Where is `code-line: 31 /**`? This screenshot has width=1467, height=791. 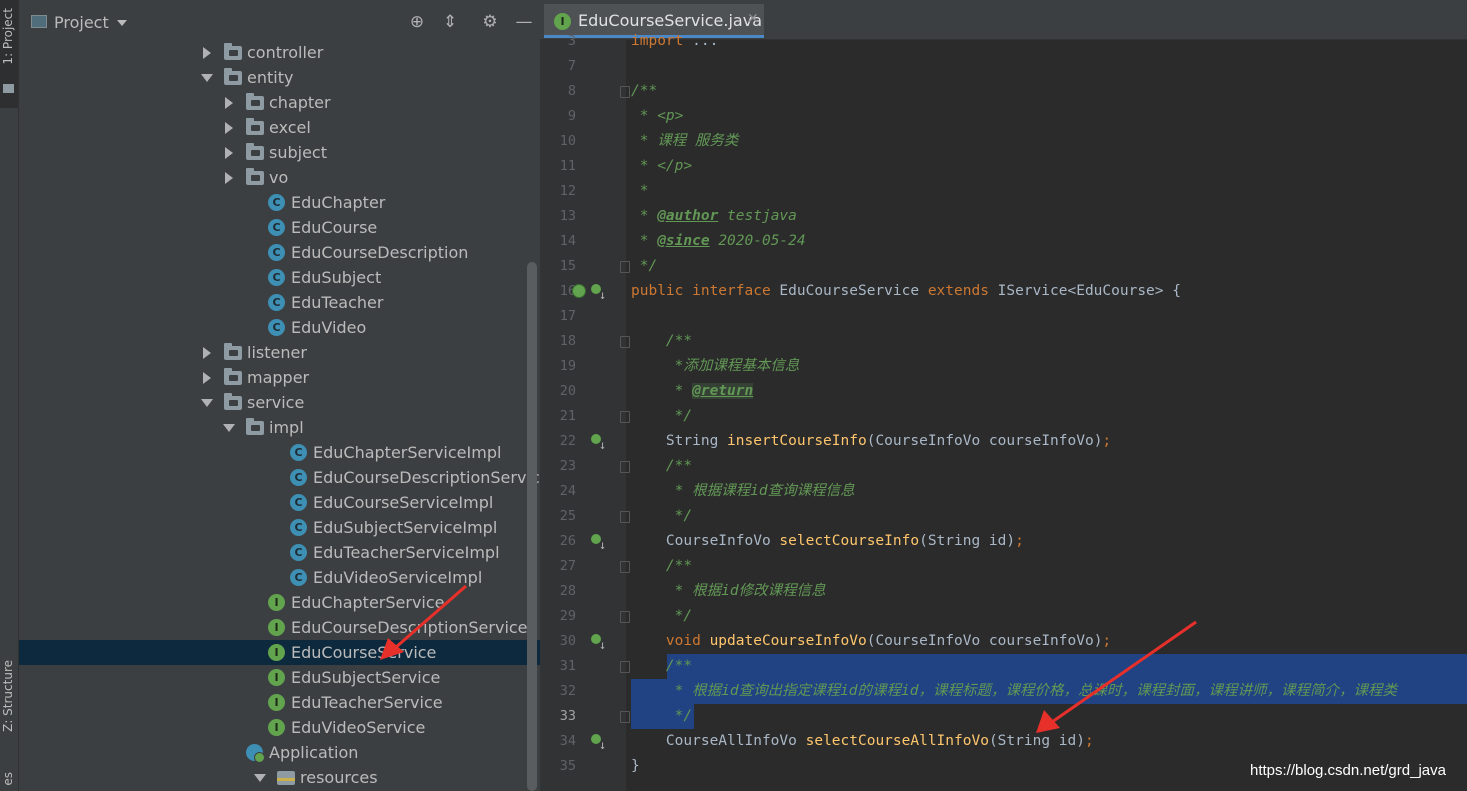 code-line: 31 /** is located at coordinates (1003, 666).